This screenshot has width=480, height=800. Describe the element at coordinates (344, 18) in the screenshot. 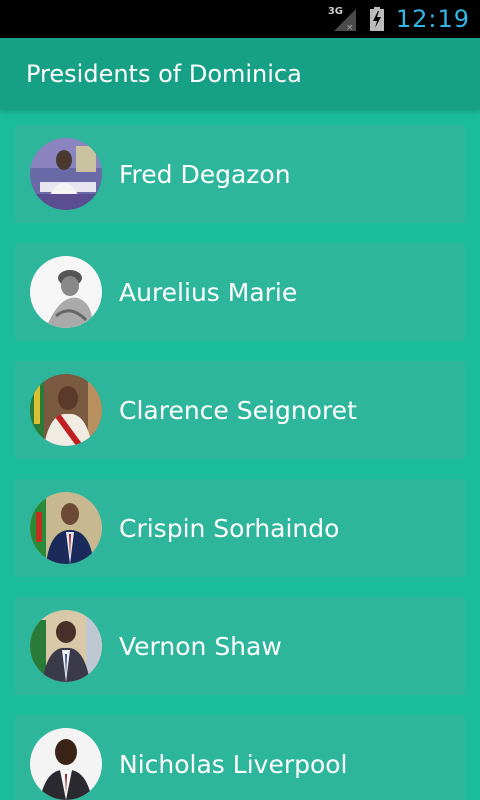

I see `signal-icon: 3G ×` at that location.